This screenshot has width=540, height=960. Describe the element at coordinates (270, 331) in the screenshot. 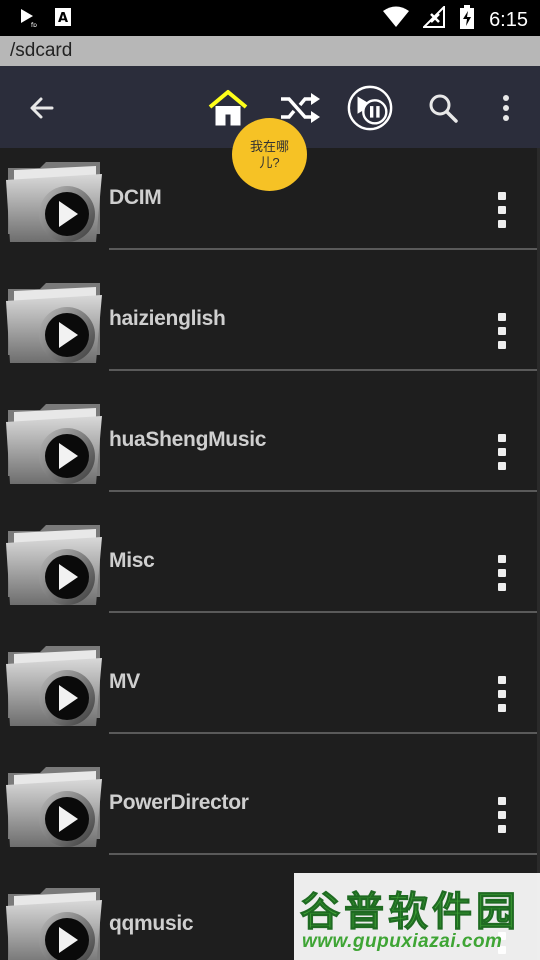

I see `folder-row: haizienglish` at that location.